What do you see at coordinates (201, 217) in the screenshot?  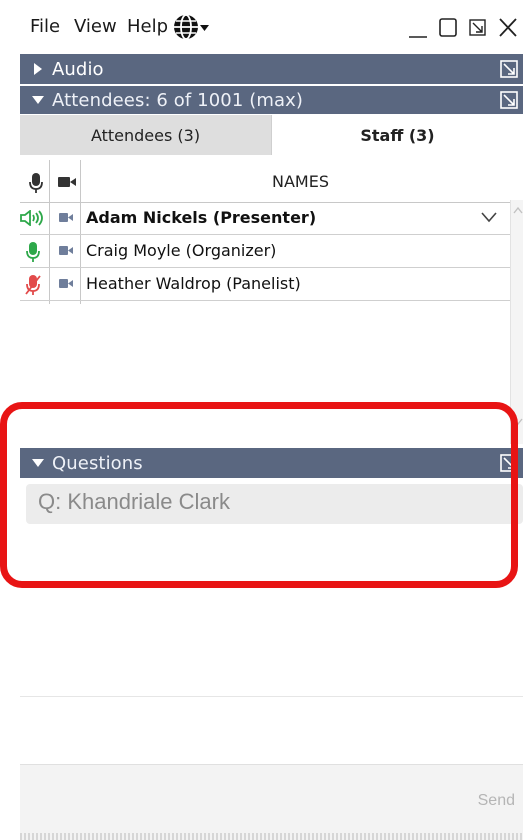 I see `attendee-name: Adam Nickels (Presenter)` at bounding box center [201, 217].